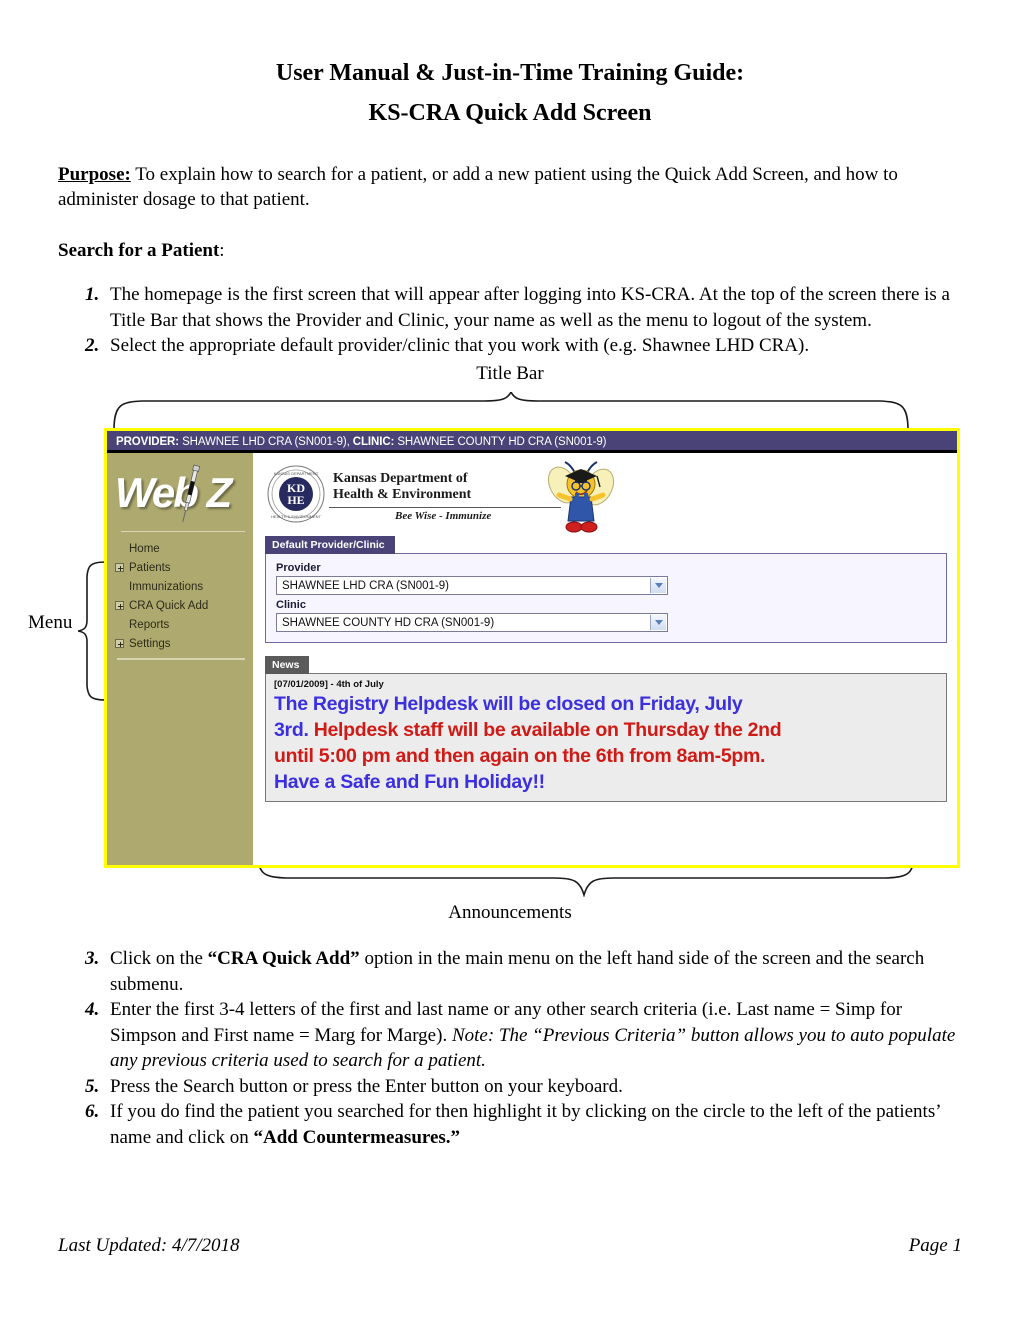 The width and height of the screenshot is (1020, 1320). Describe the element at coordinates (581, 497) in the screenshot. I see `bee-mascot-icon` at that location.